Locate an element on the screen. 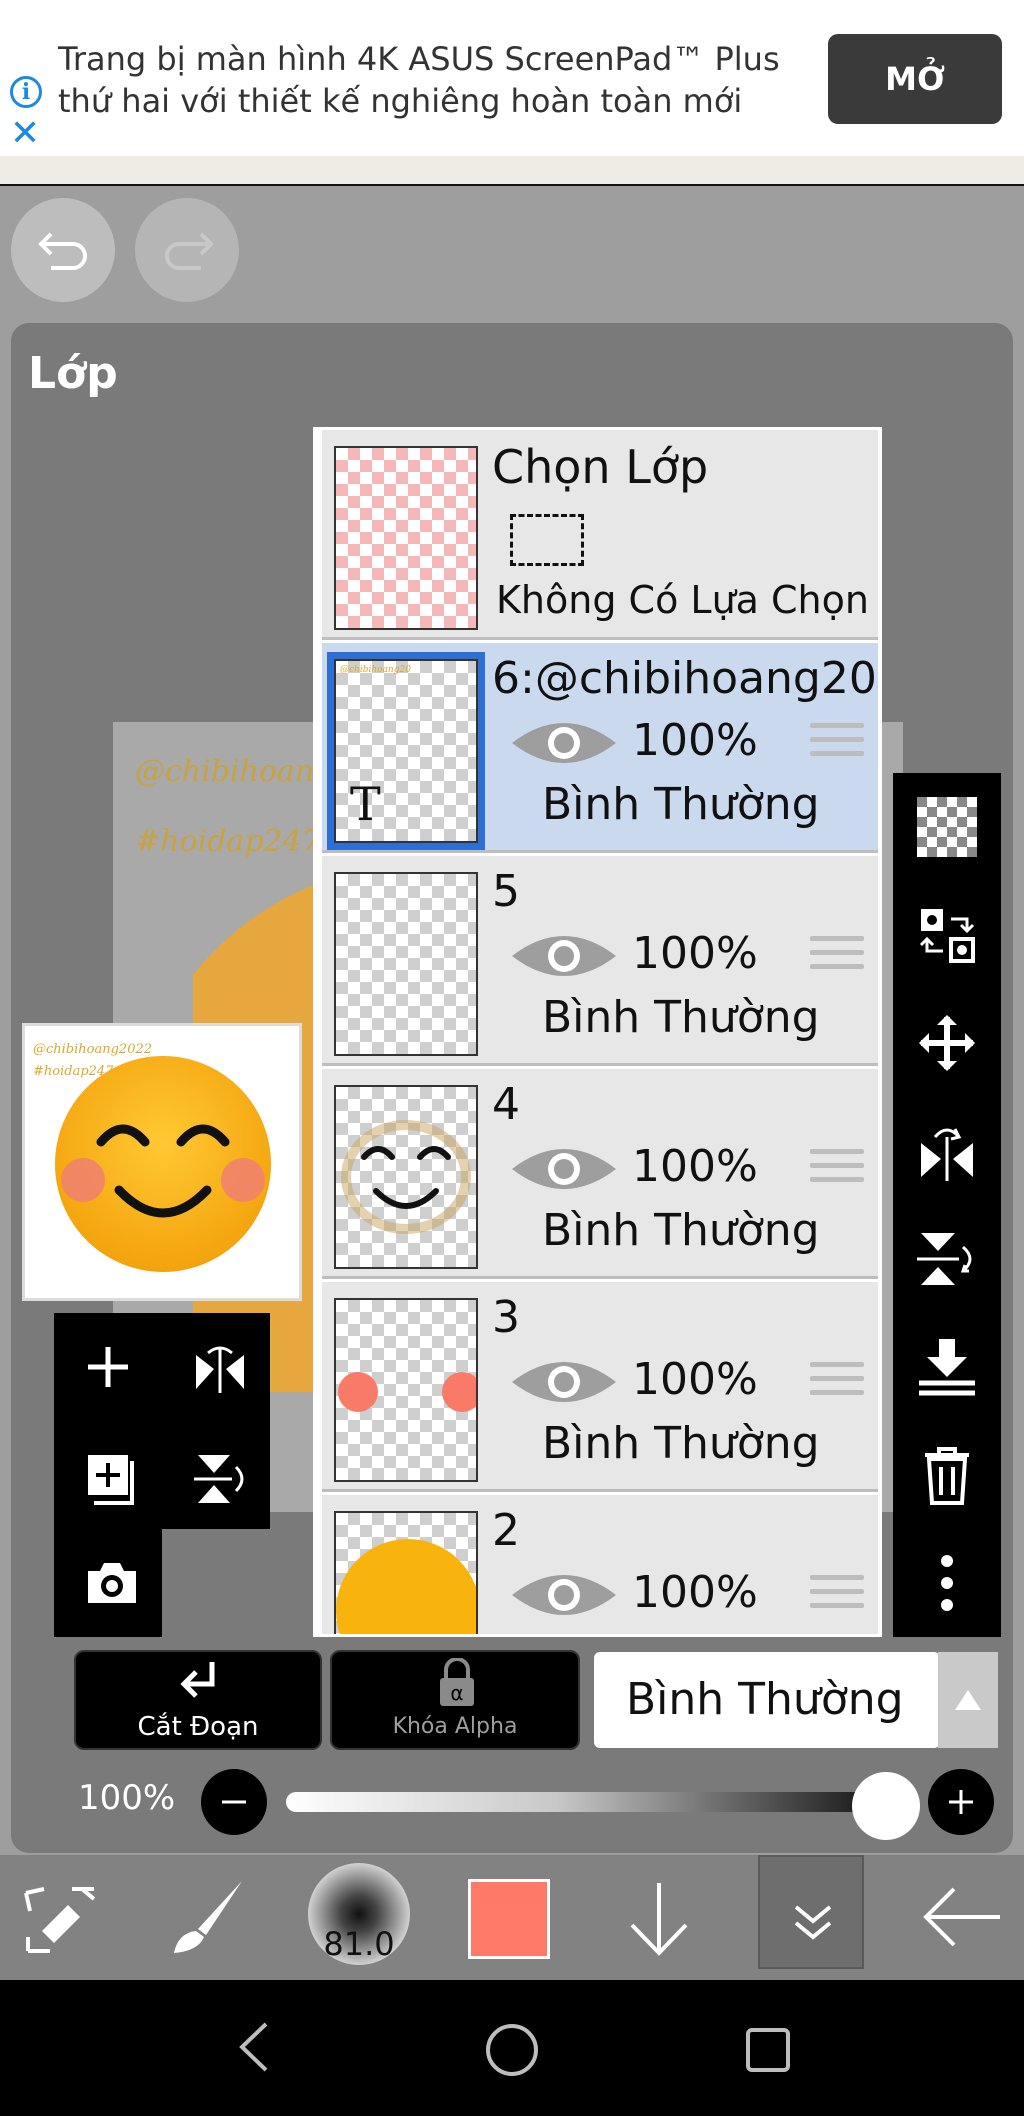 The height and width of the screenshot is (2116, 1024). layer-menu-button is located at coordinates (811, 1912).